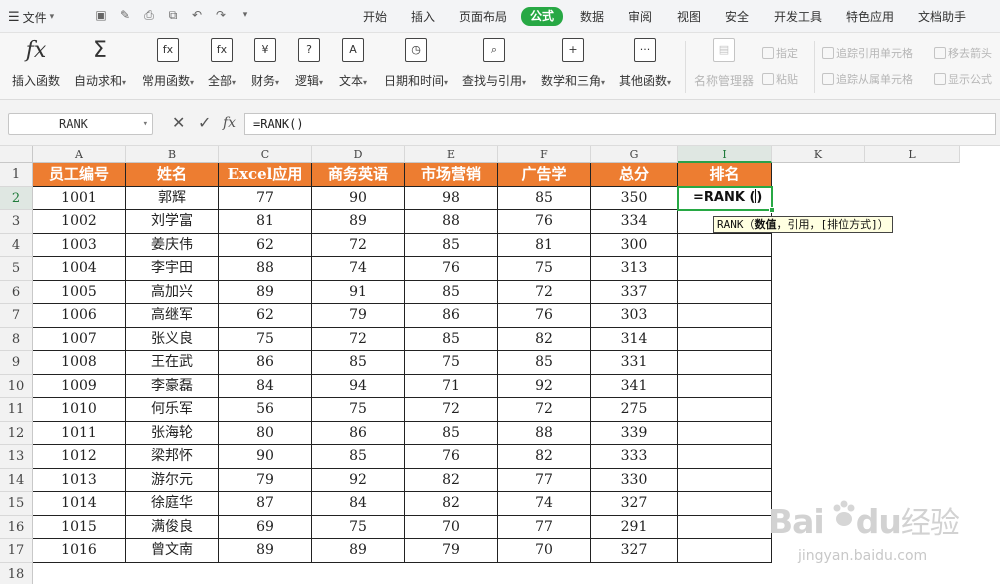 The height and width of the screenshot is (584, 1000). Describe the element at coordinates (634, 527) in the screenshot. I see `table-cell: 291` at that location.